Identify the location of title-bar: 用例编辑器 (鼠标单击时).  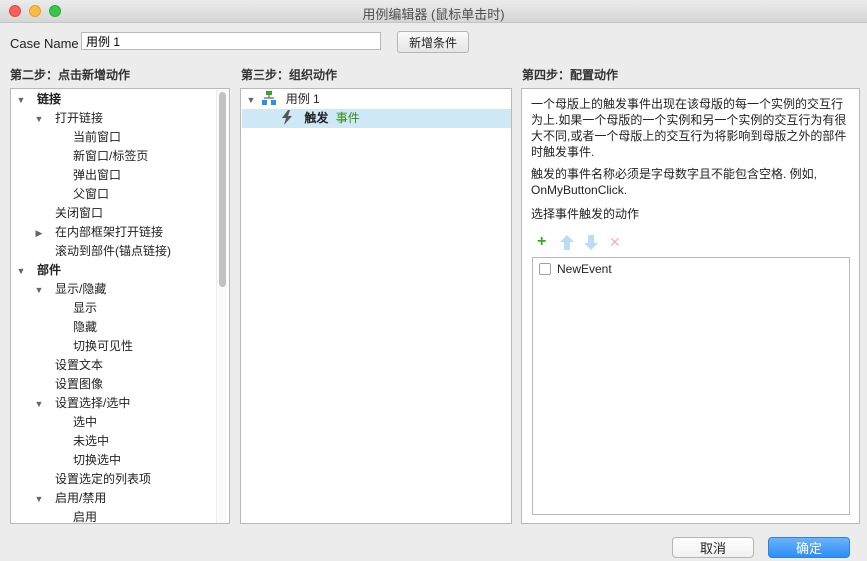
(433, 11).